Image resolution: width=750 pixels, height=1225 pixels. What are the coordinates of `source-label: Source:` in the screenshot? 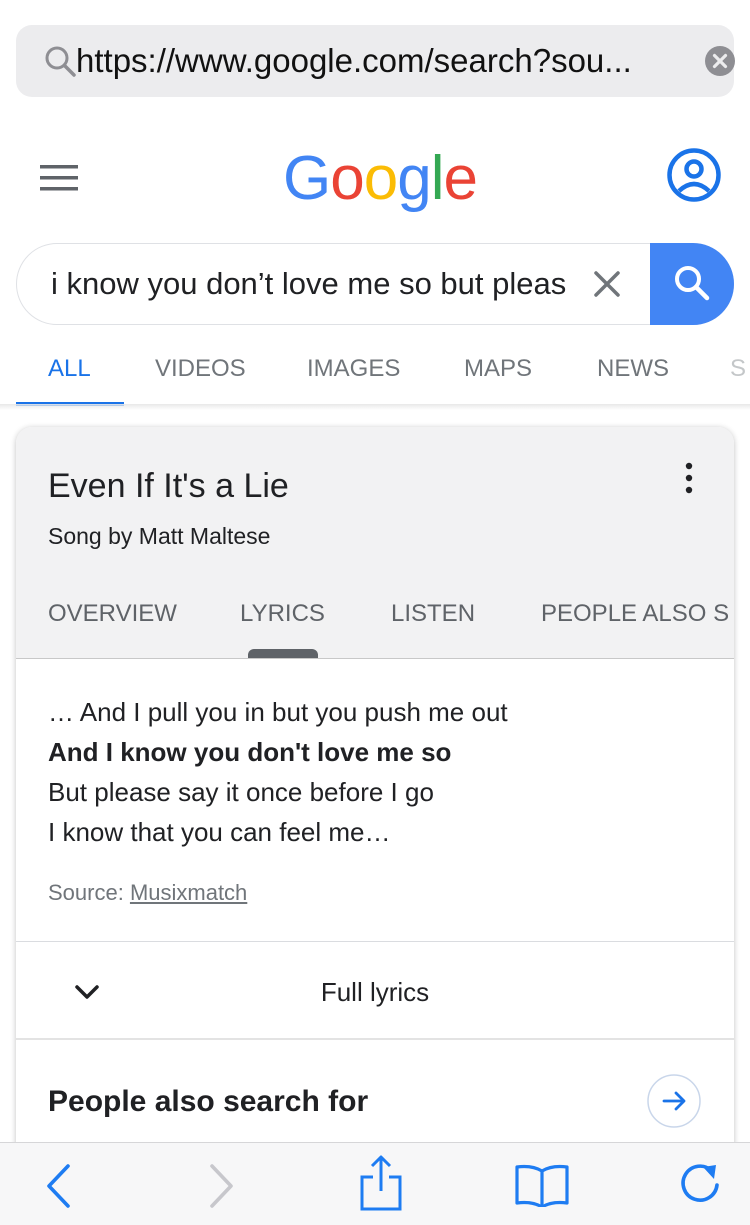 It's located at (89, 892).